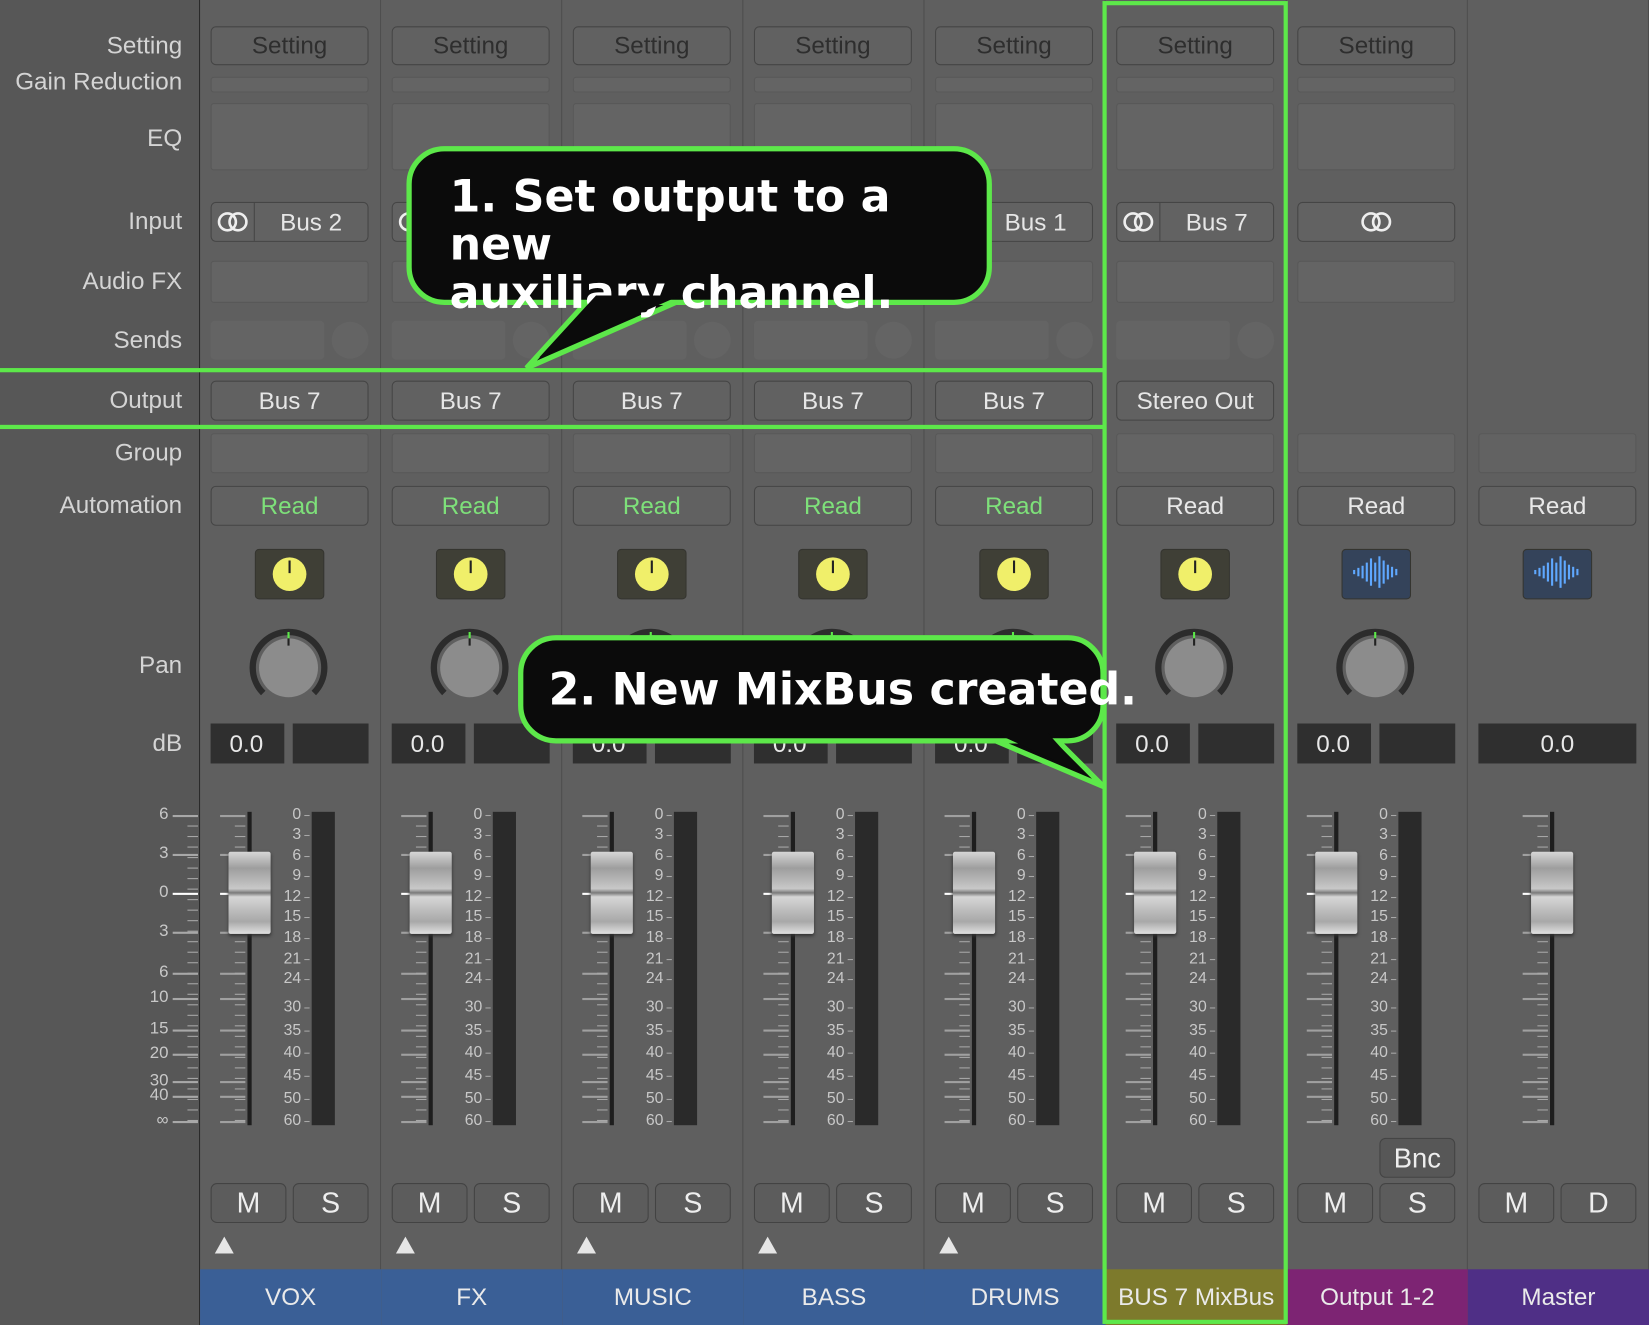  What do you see at coordinates (842, 689) in the screenshot?
I see `callout-step2-text: 2. New MixBus created.` at bounding box center [842, 689].